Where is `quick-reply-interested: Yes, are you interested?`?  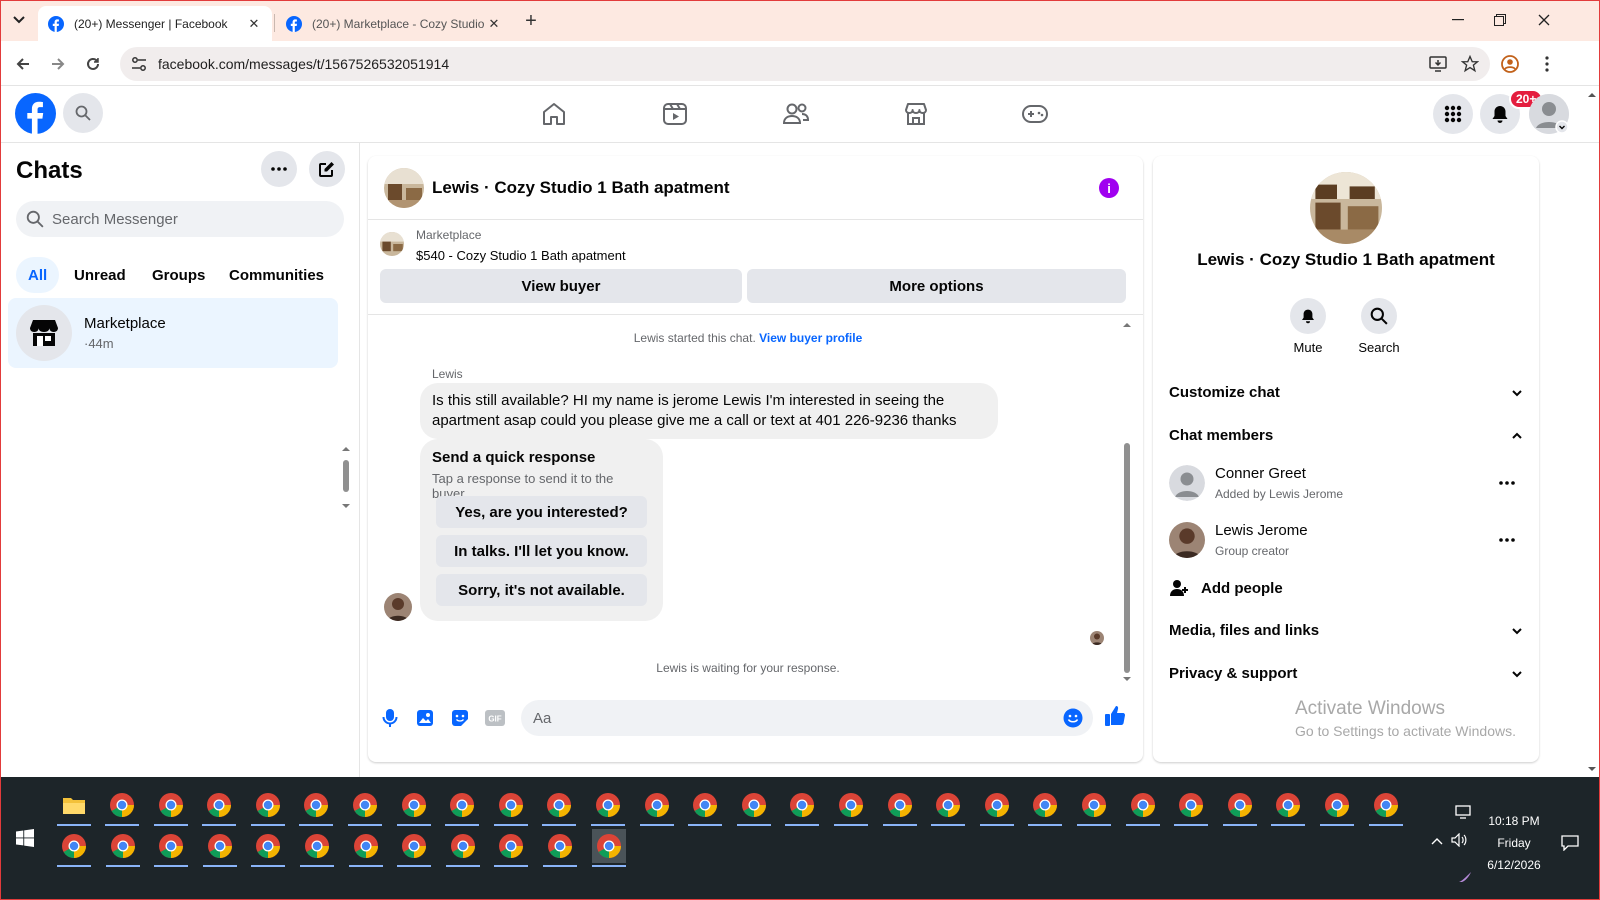
quick-reply-interested: Yes, are you interested? is located at coordinates (541, 512).